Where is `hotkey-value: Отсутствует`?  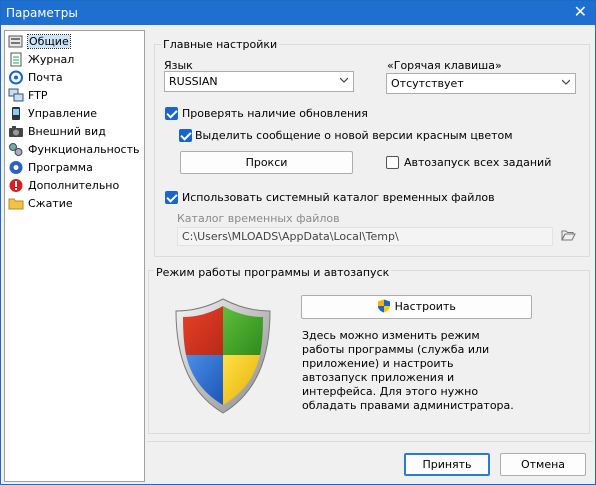 hotkey-value: Отсутствует is located at coordinates (427, 83).